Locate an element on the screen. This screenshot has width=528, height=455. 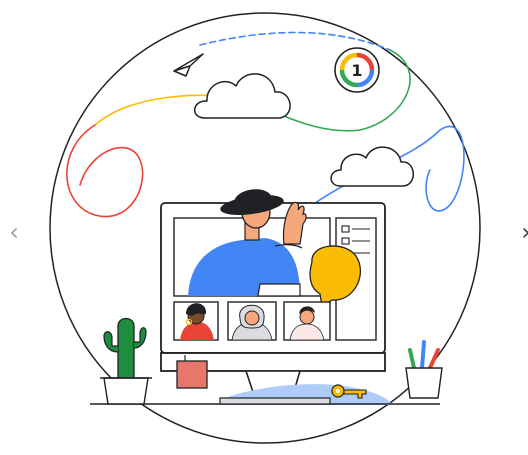
google-one-logo: 1 is located at coordinates (357, 70).